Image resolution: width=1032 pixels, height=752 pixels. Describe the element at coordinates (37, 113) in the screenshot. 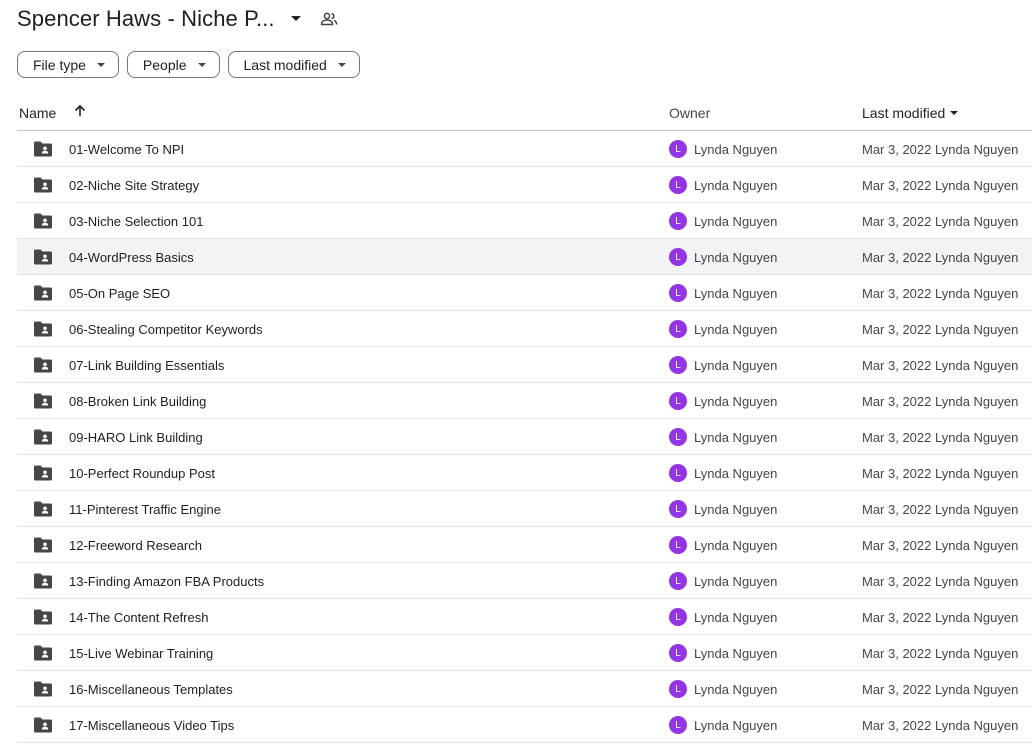

I see `column-header-name: Name` at that location.